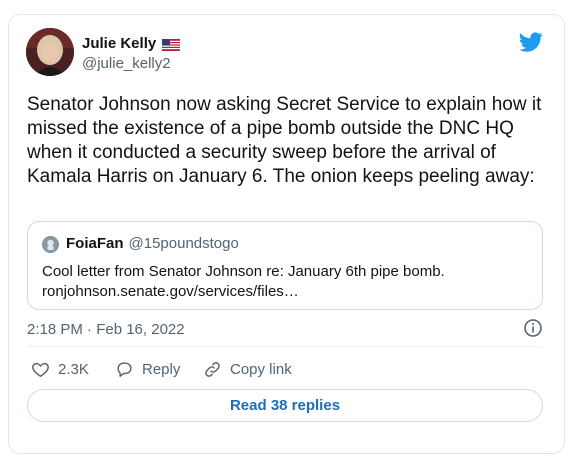 This screenshot has height=454, width=582. Describe the element at coordinates (261, 369) in the screenshot. I see `copy-link-label: Copy link` at that location.